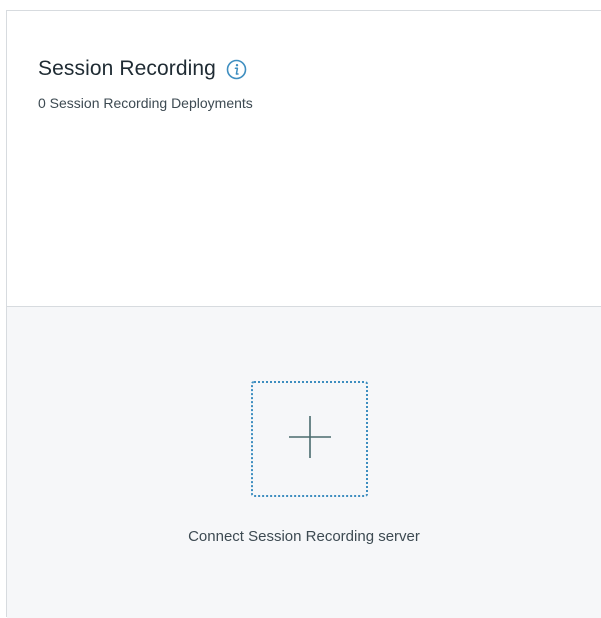 The height and width of the screenshot is (618, 601). I want to click on connect-server-button, so click(309, 439).